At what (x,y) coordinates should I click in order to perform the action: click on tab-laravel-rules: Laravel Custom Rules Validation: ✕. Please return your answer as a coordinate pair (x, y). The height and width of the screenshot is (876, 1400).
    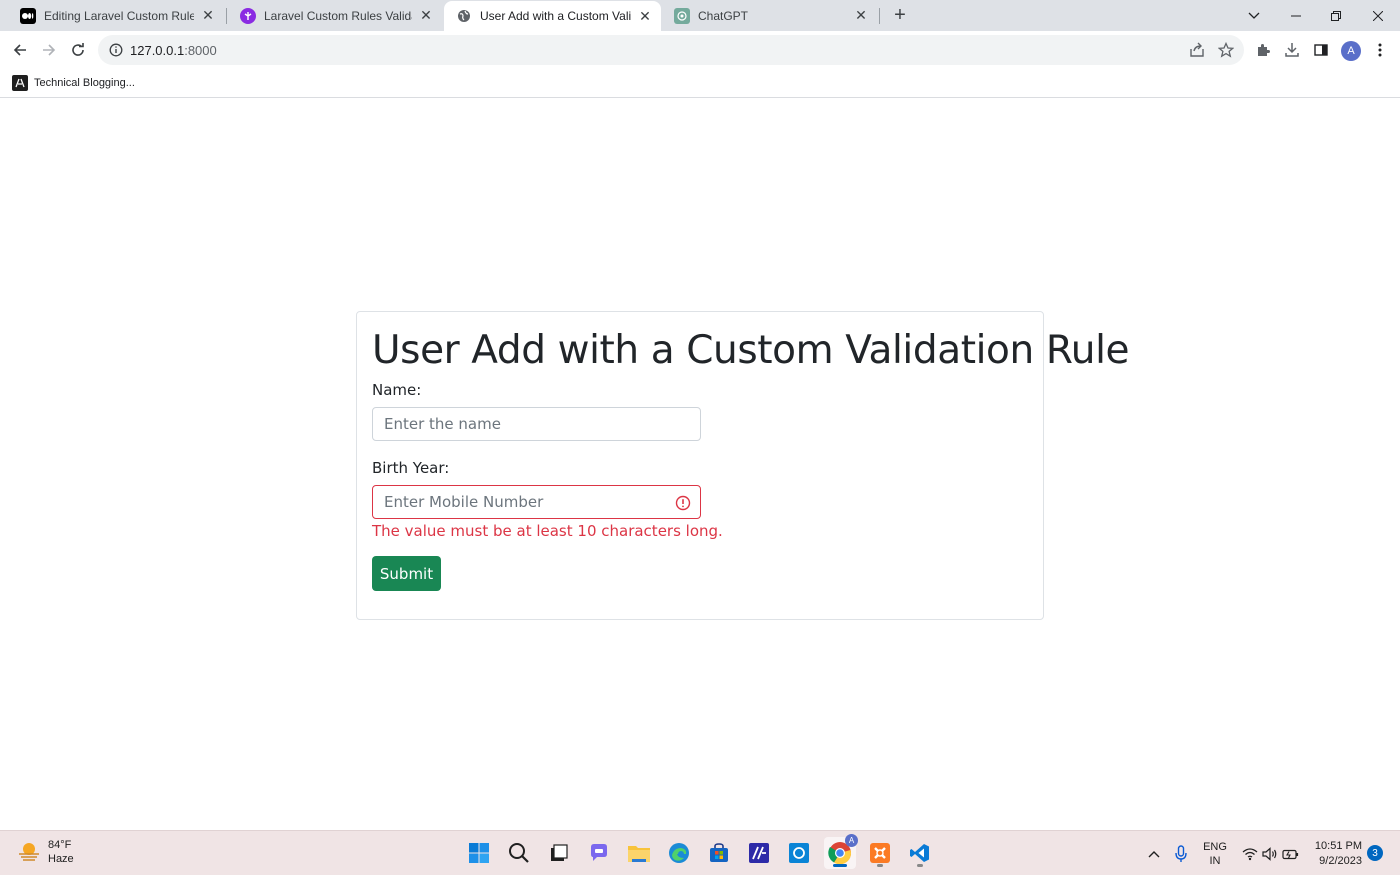
    Looking at the image, I should click on (335, 15).